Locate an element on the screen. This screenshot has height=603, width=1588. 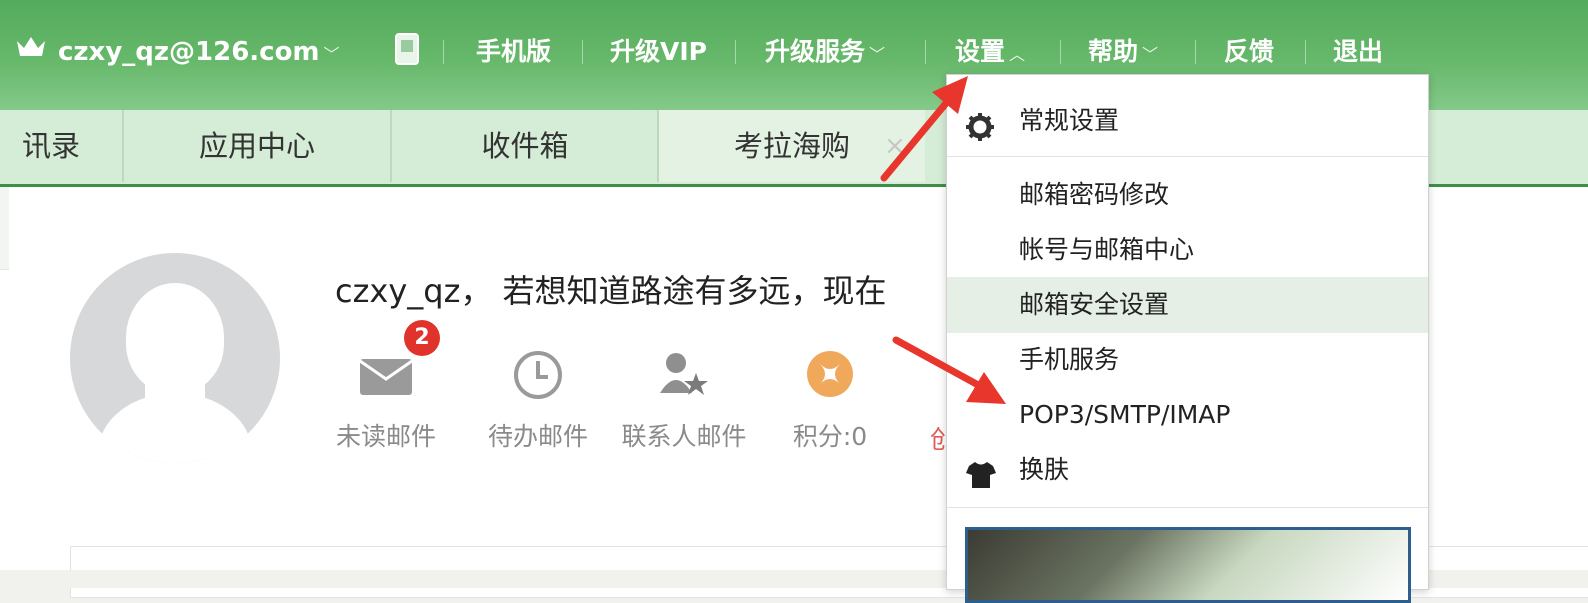
unread-mail-stat: 未读邮件 is located at coordinates (386, 399).